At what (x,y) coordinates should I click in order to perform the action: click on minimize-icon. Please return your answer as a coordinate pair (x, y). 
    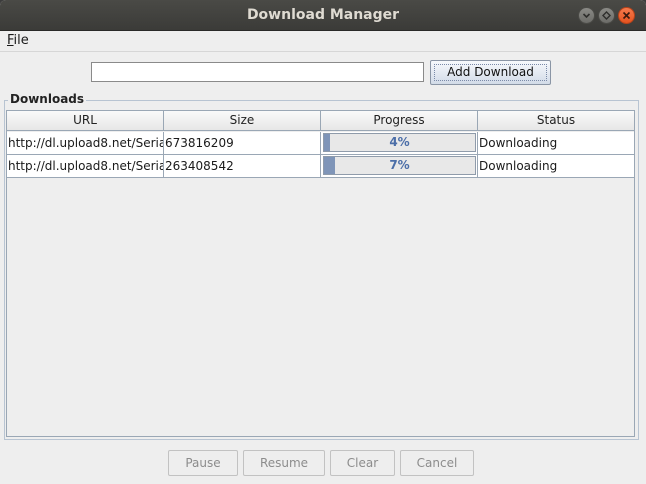
    Looking at the image, I should click on (586, 16).